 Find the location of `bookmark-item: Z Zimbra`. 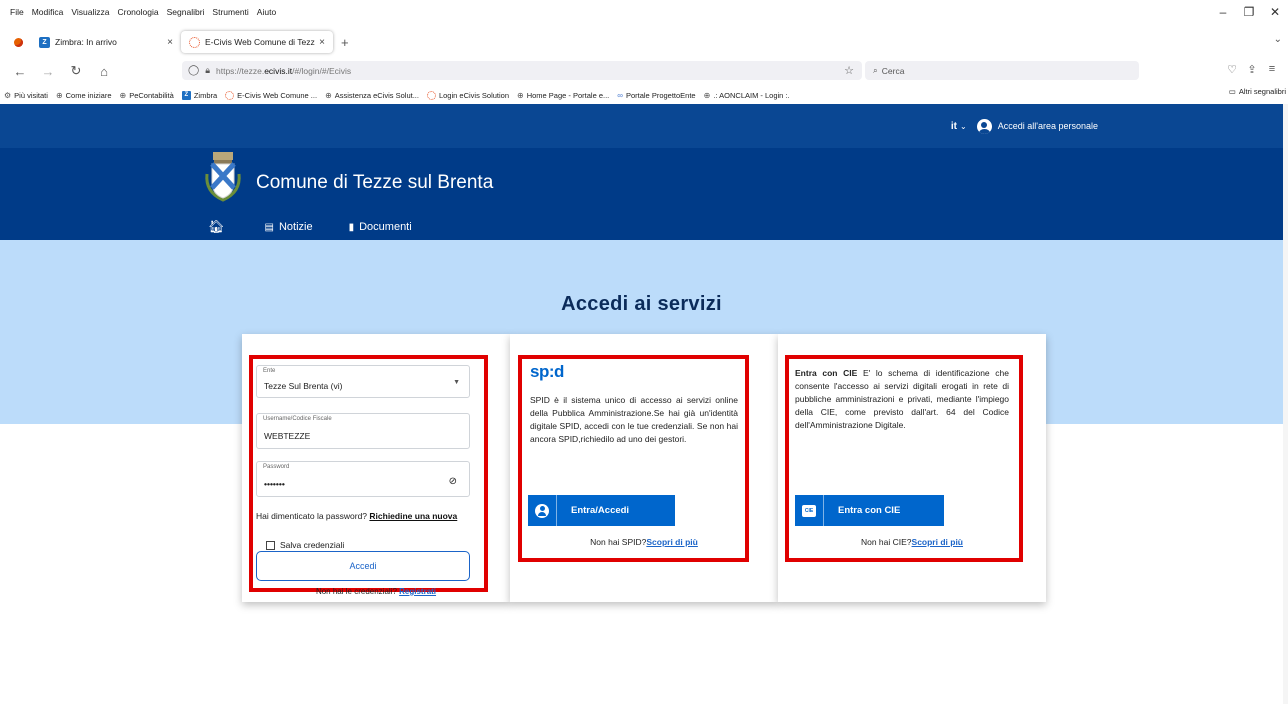

bookmark-item: Z Zimbra is located at coordinates (199, 95).